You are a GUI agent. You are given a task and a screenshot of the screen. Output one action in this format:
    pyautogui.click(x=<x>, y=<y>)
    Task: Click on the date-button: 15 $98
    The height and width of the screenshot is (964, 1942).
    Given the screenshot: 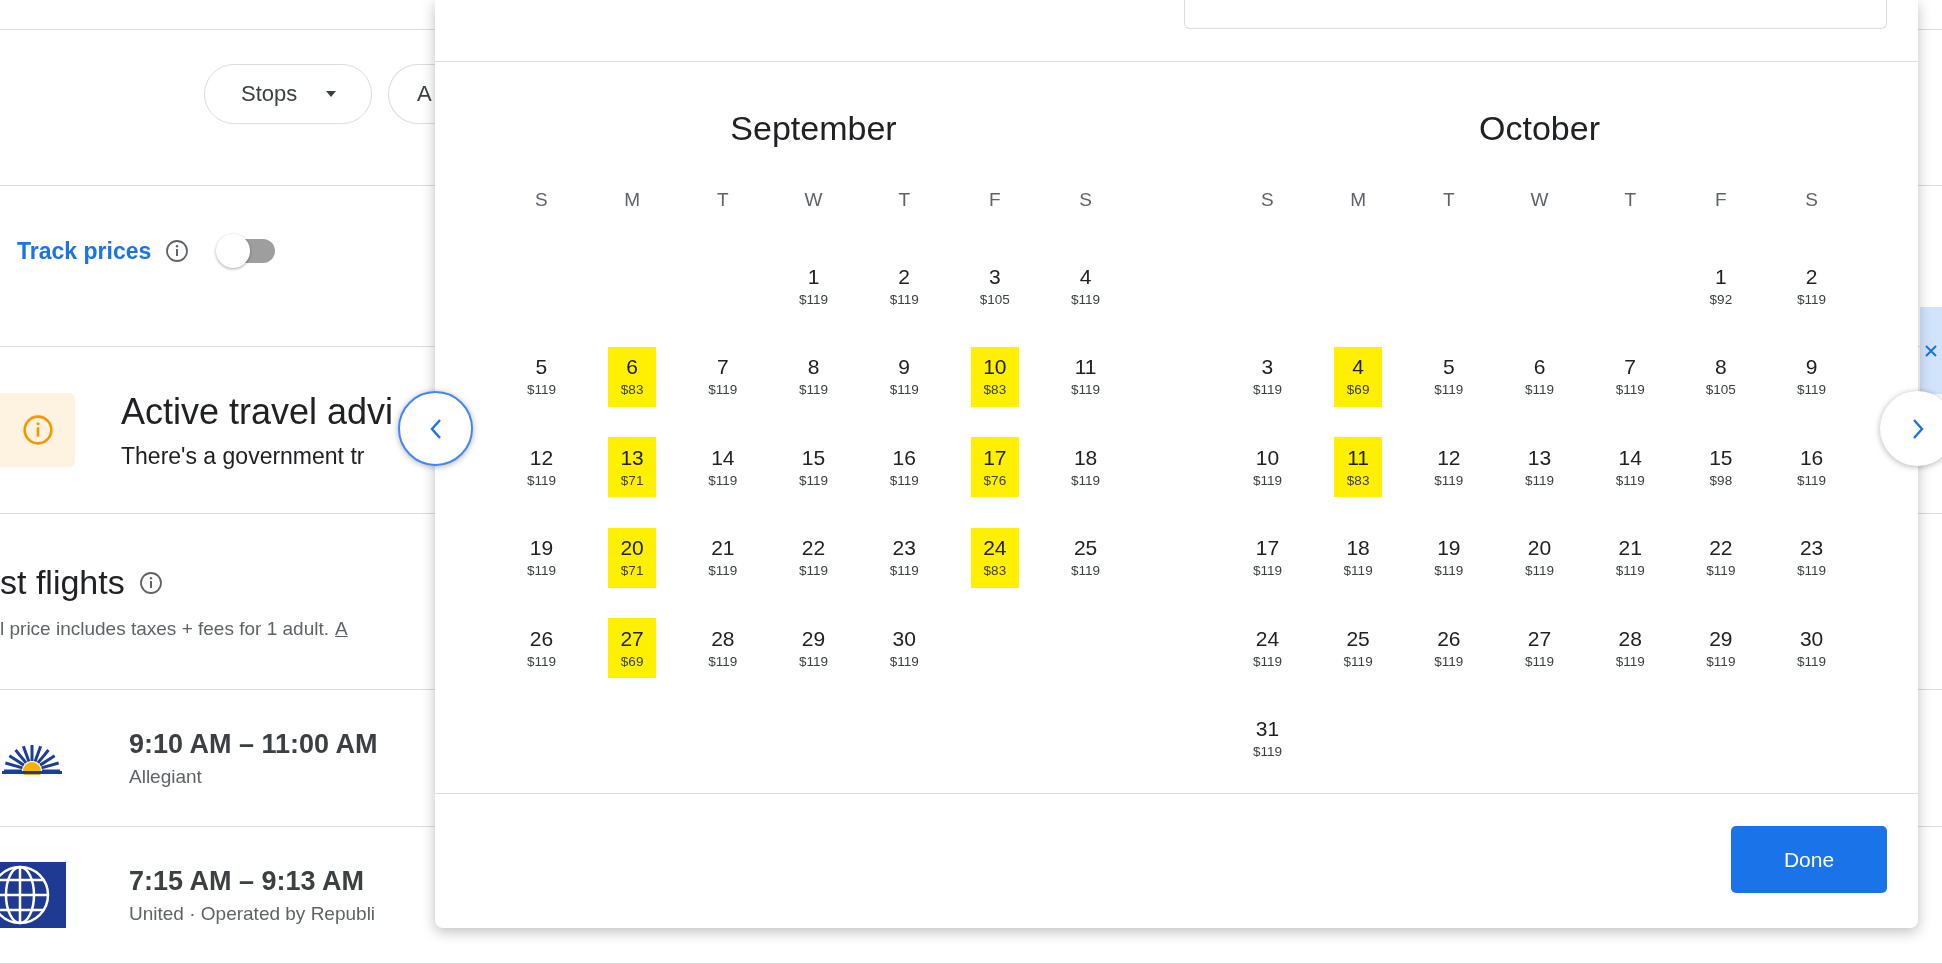 What is the action you would take?
    pyautogui.click(x=1720, y=467)
    